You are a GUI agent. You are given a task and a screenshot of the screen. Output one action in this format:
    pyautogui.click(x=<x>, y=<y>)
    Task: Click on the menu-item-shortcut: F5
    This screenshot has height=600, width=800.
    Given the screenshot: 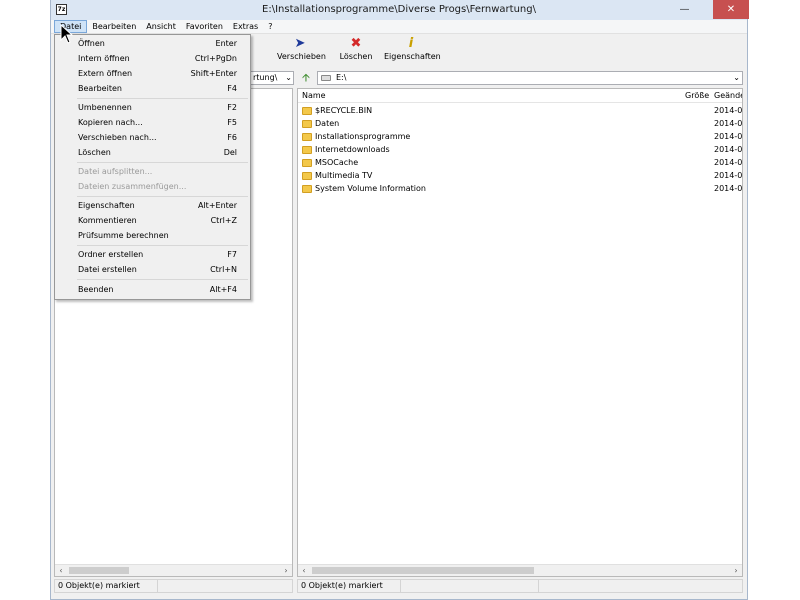 What is the action you would take?
    pyautogui.click(x=232, y=122)
    